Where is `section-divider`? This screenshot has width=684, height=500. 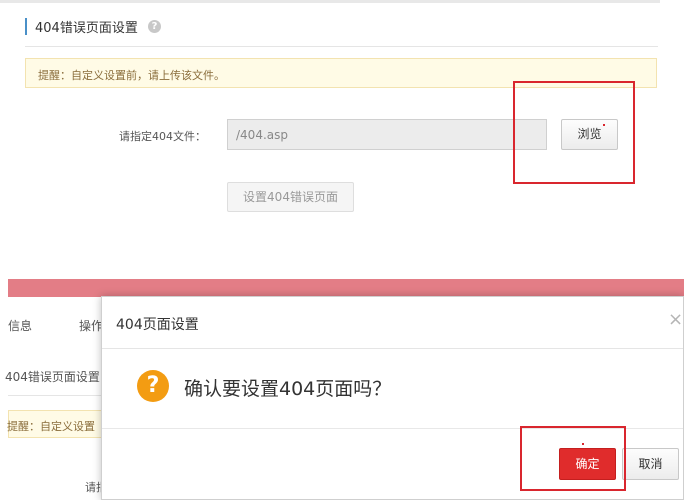
section-divider is located at coordinates (341, 46).